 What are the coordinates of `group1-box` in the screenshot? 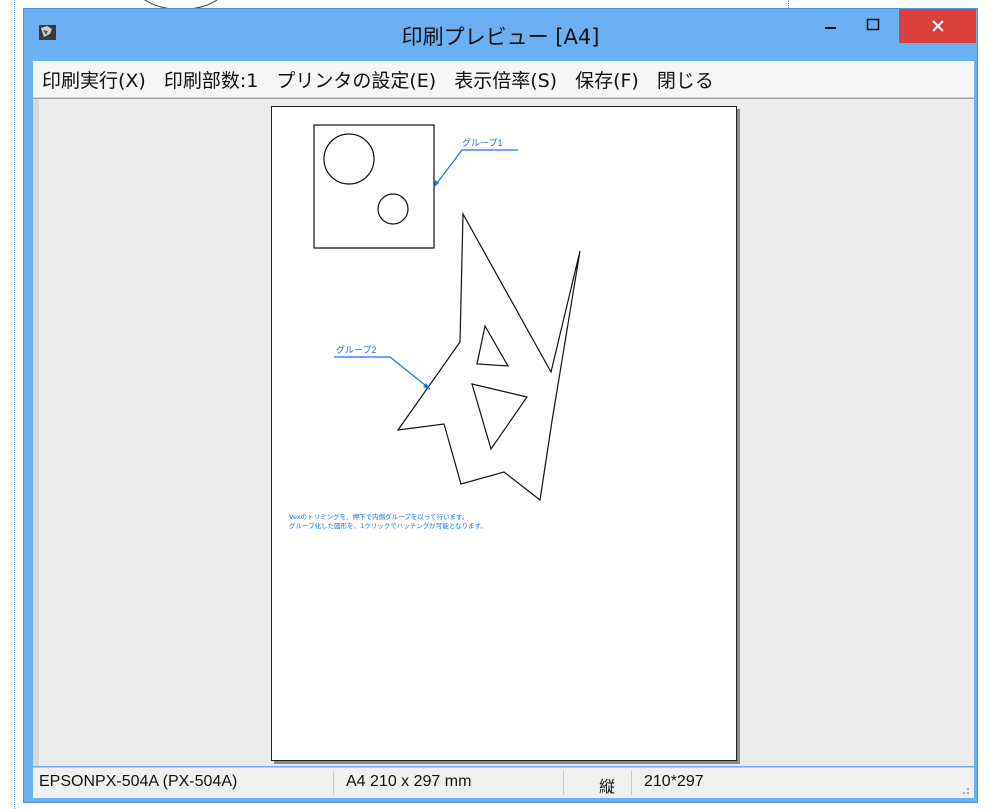 It's located at (374, 186).